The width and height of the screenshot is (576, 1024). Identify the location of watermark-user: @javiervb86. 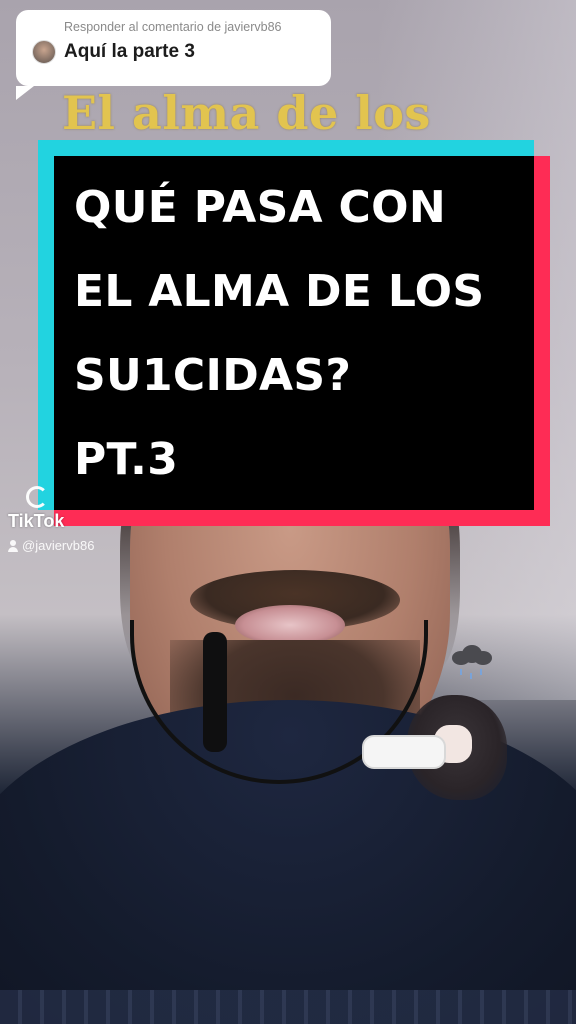
(51, 545).